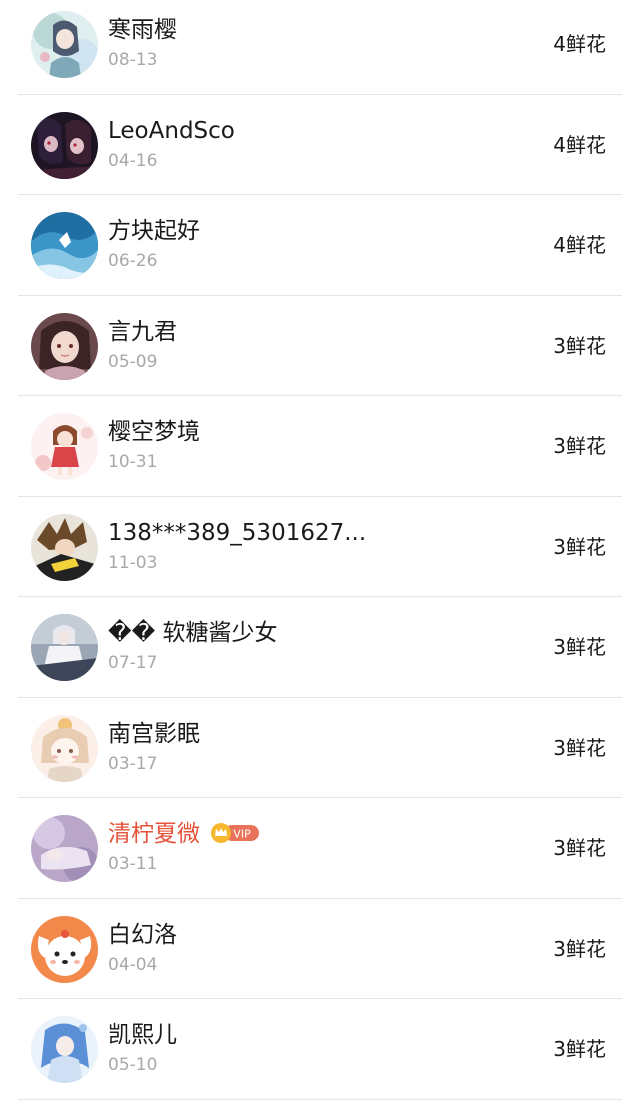  I want to click on list-item: 138***389_5301627... 11-03 3鲜花, so click(320, 547).